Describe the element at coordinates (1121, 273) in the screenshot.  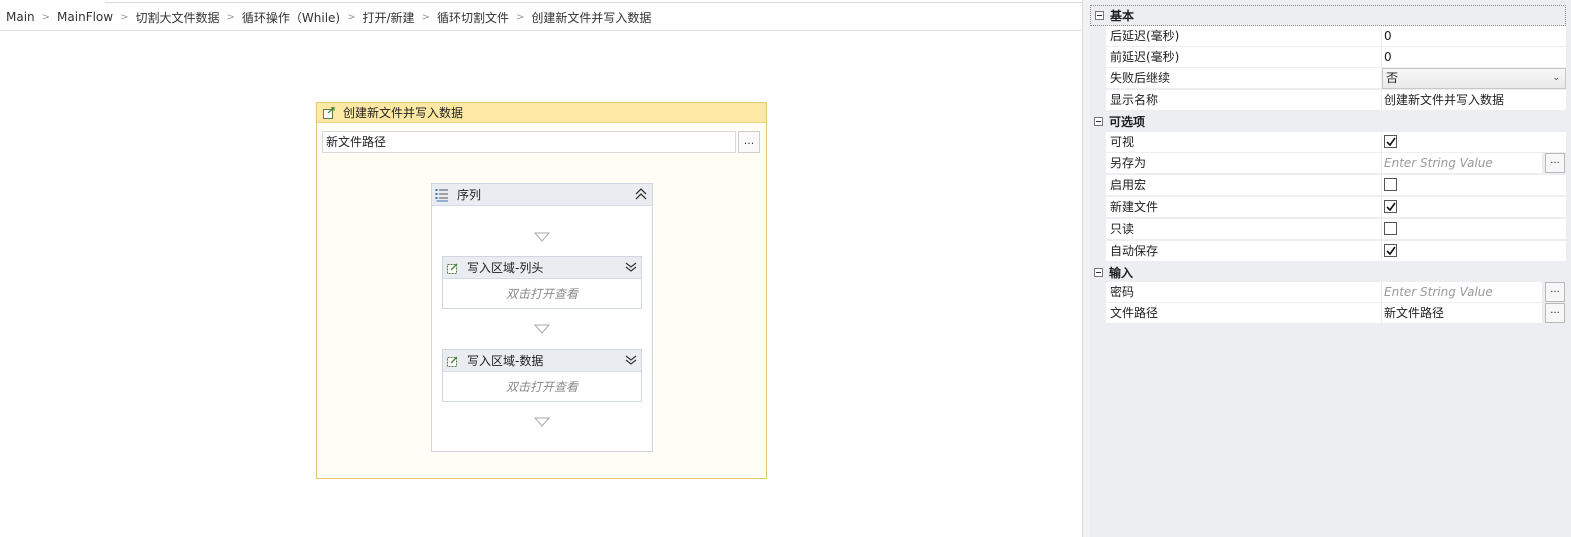
I see `category-label: 输入` at that location.